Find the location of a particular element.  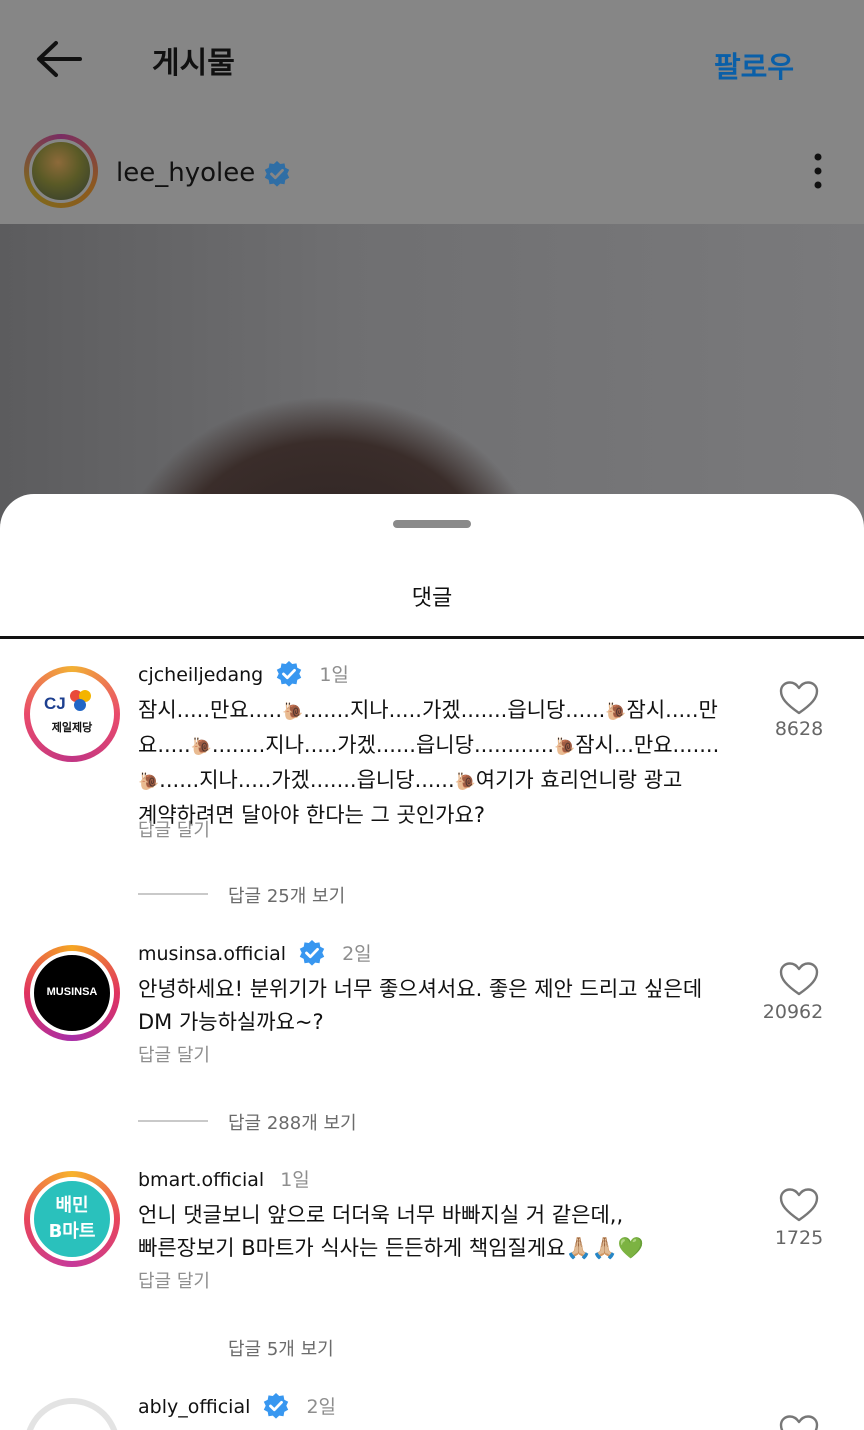

like-count: 8628 is located at coordinates (799, 729).